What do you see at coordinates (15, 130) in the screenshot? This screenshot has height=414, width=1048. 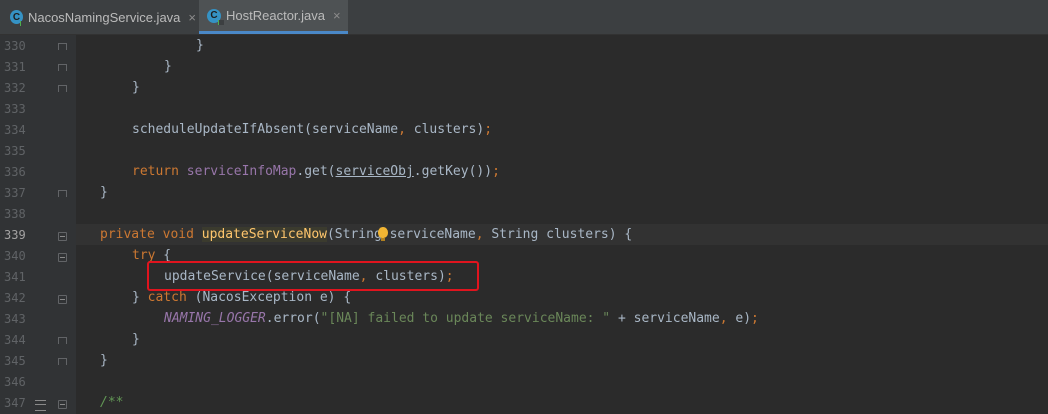 I see `line-number: 334` at bounding box center [15, 130].